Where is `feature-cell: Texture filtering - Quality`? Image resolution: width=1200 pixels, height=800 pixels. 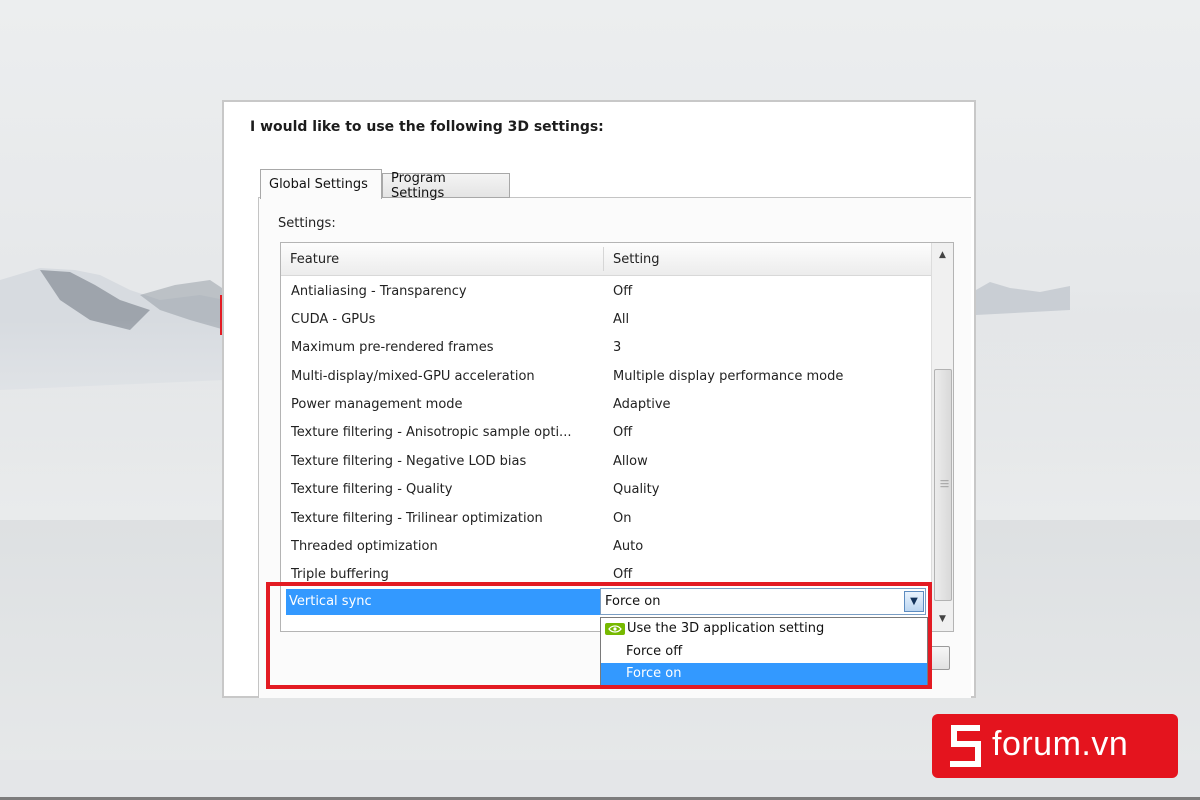 feature-cell: Texture filtering - Quality is located at coordinates (372, 489).